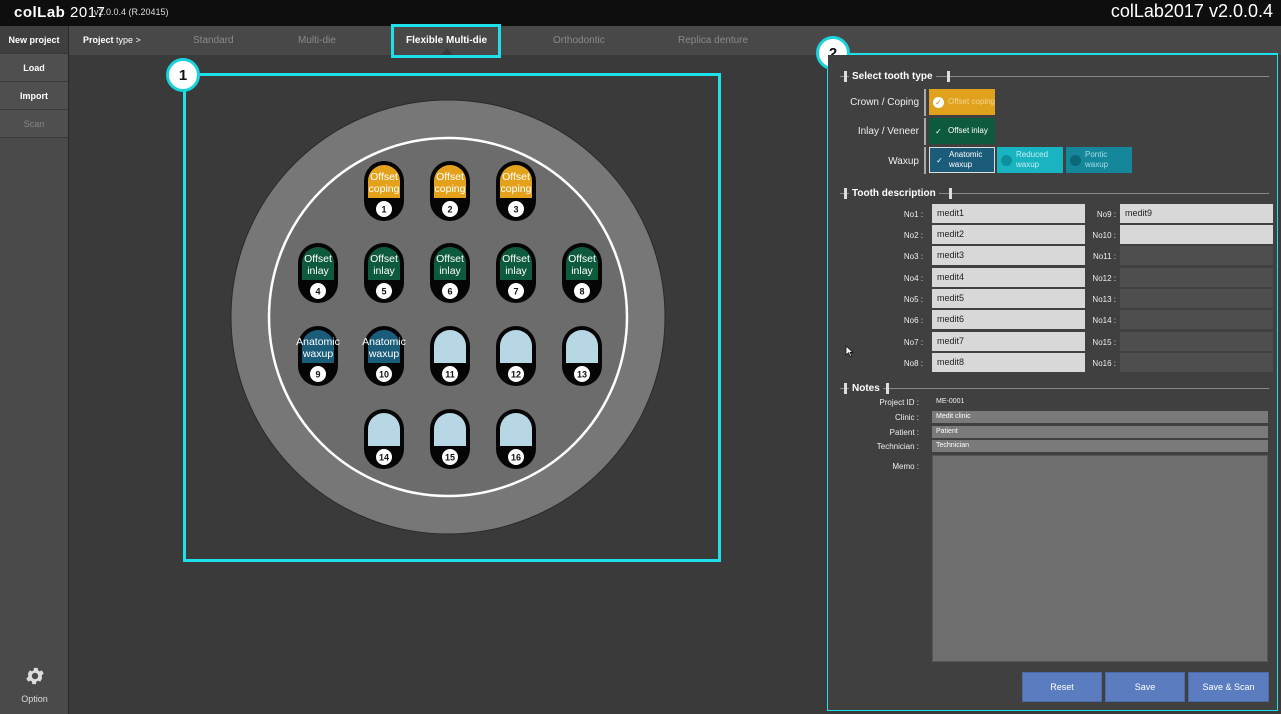  I want to click on die-slot-13: 13, so click(582, 356).